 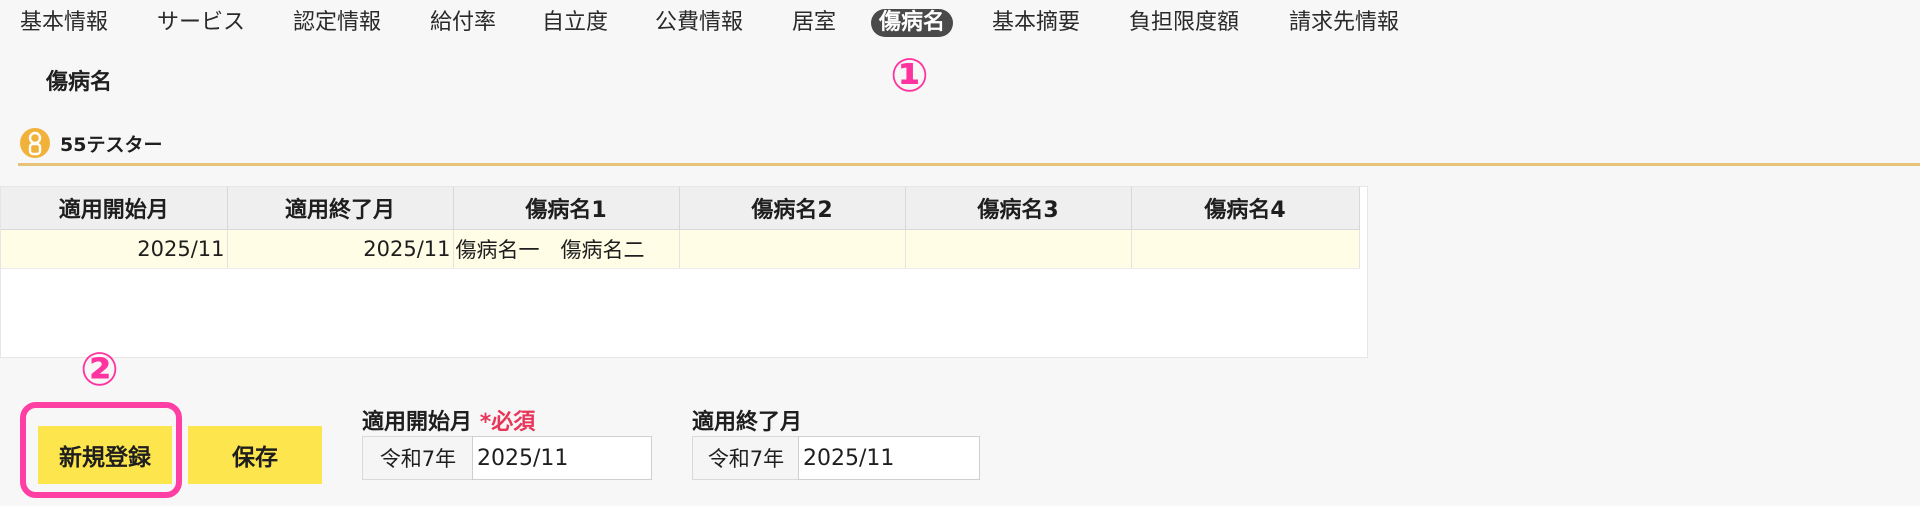 I want to click on person-icon, so click(x=35, y=143).